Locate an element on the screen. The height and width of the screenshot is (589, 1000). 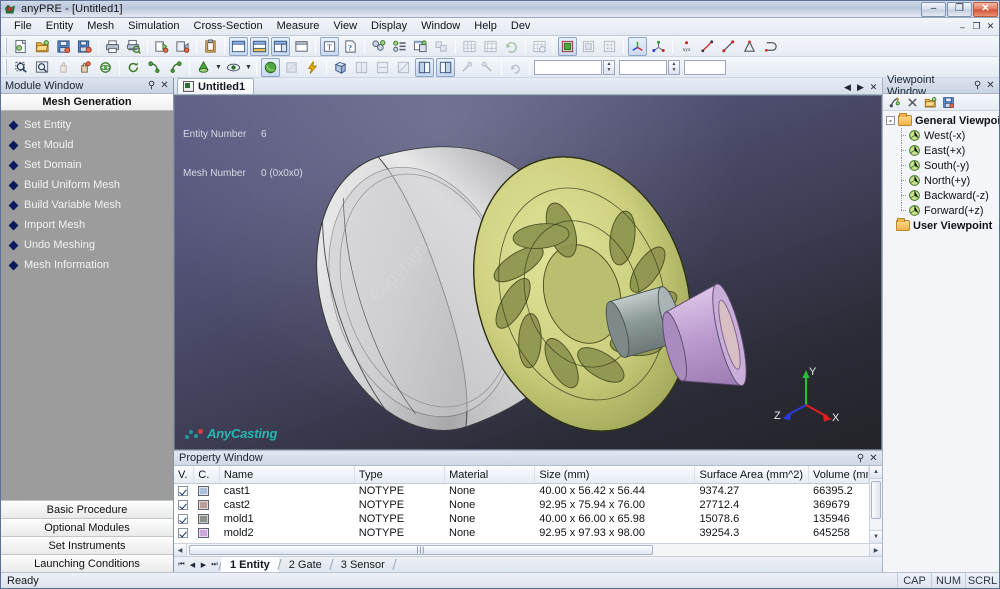
tree-node-north: North(+y) is located at coordinates (942, 180).